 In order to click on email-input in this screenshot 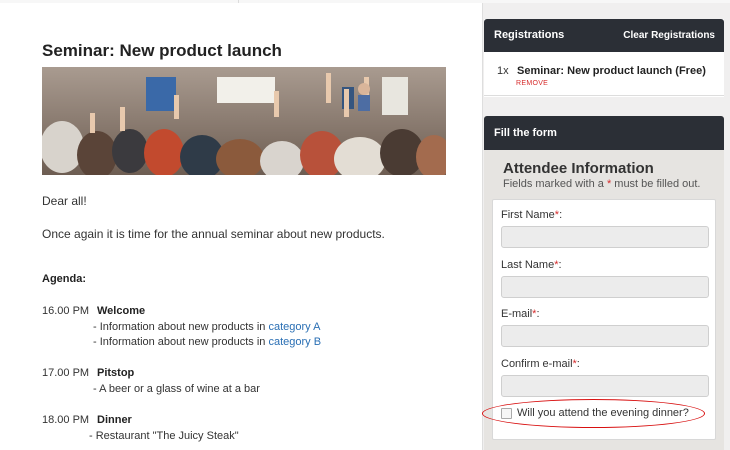, I will do `click(605, 336)`.